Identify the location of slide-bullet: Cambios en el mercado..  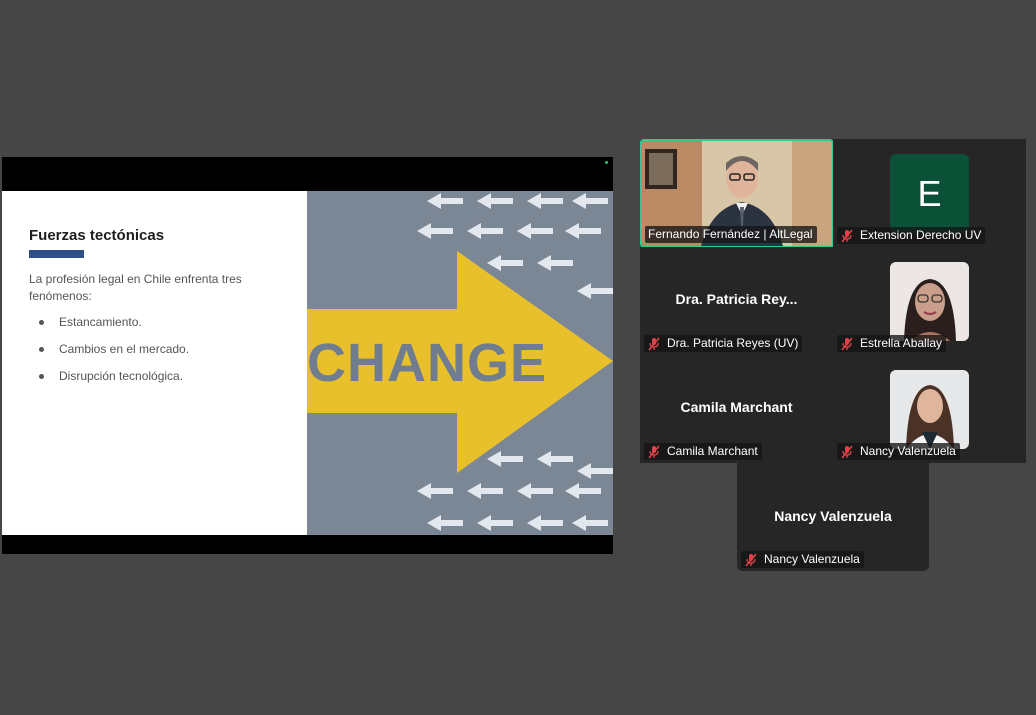
(113, 355).